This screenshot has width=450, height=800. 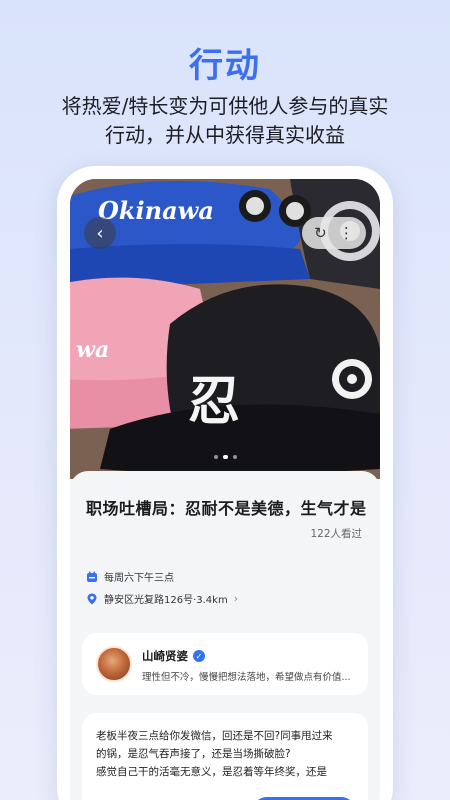 What do you see at coordinates (225, 135) in the screenshot?
I see `subhead-line-2: 行动，并从中获得真实收益` at bounding box center [225, 135].